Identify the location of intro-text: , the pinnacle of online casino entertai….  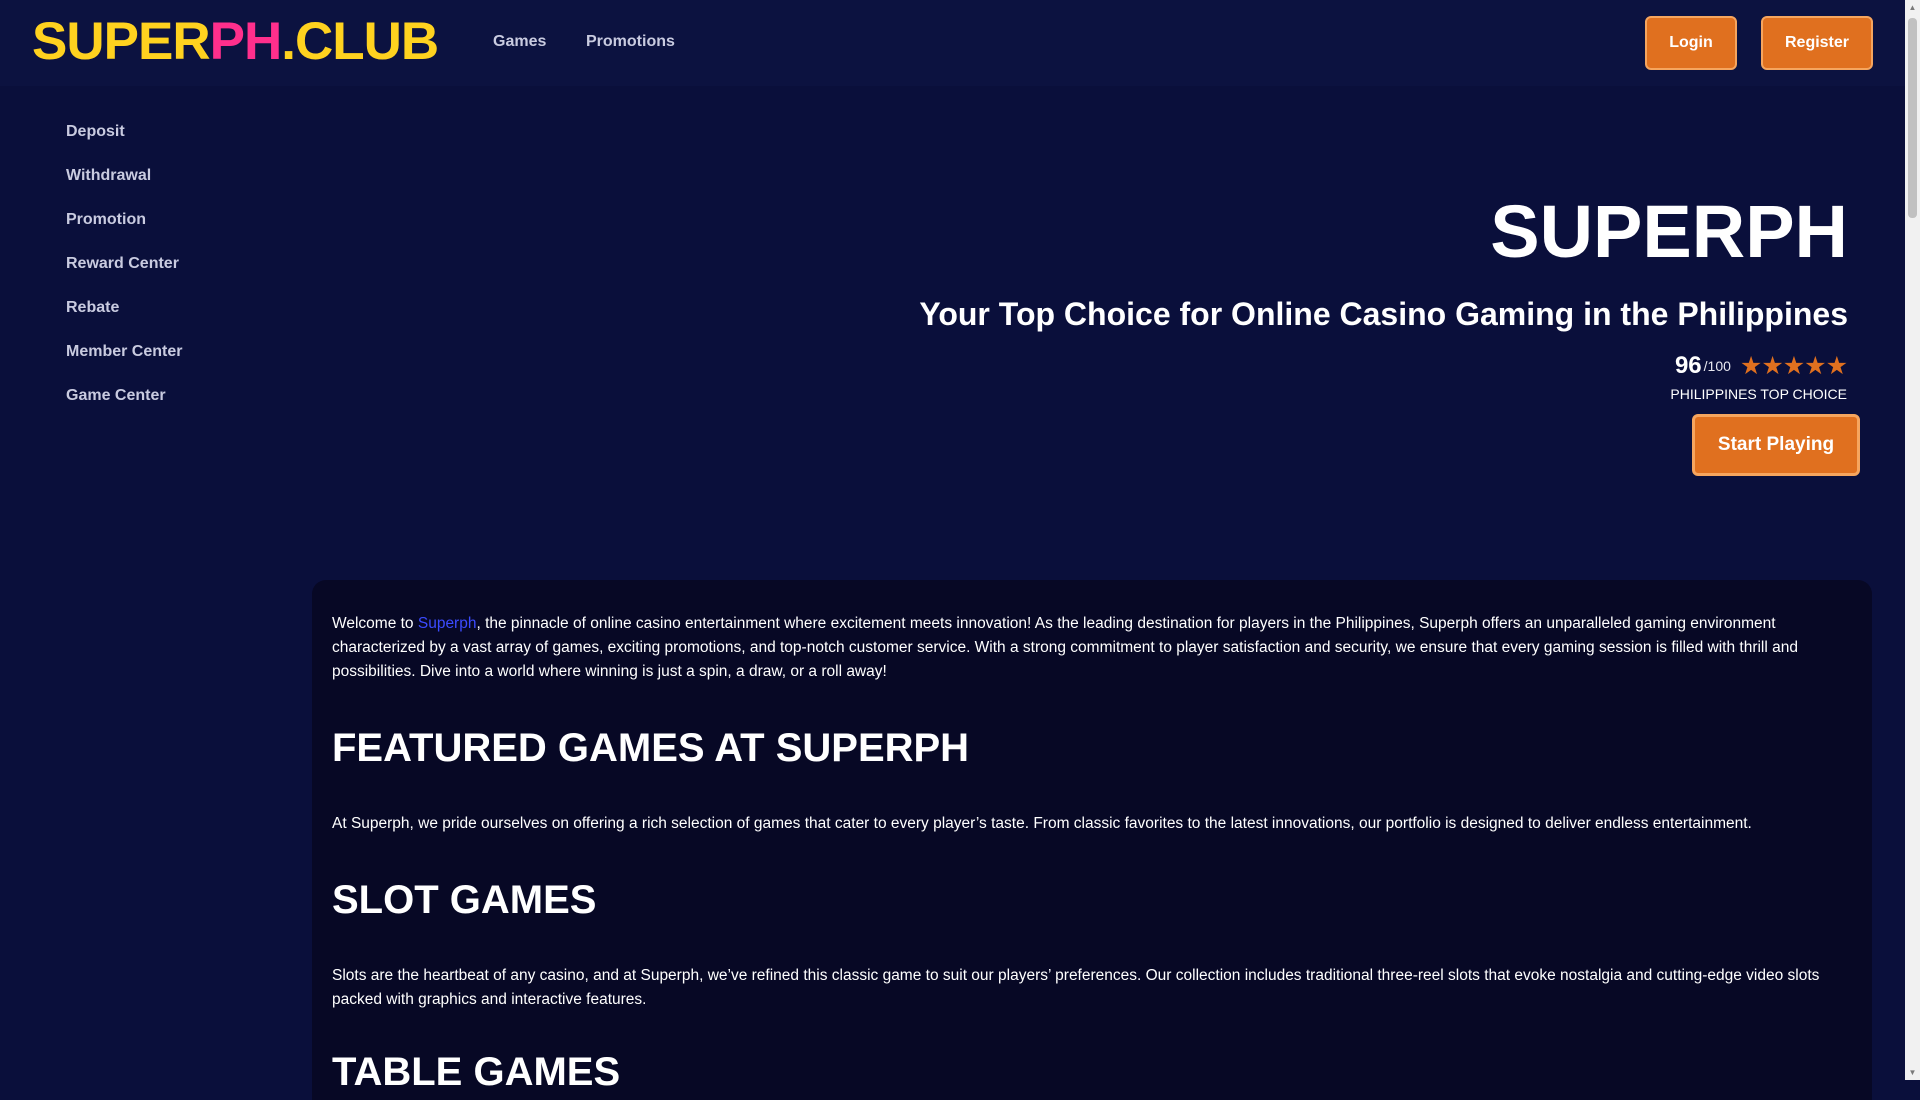
(1065, 647).